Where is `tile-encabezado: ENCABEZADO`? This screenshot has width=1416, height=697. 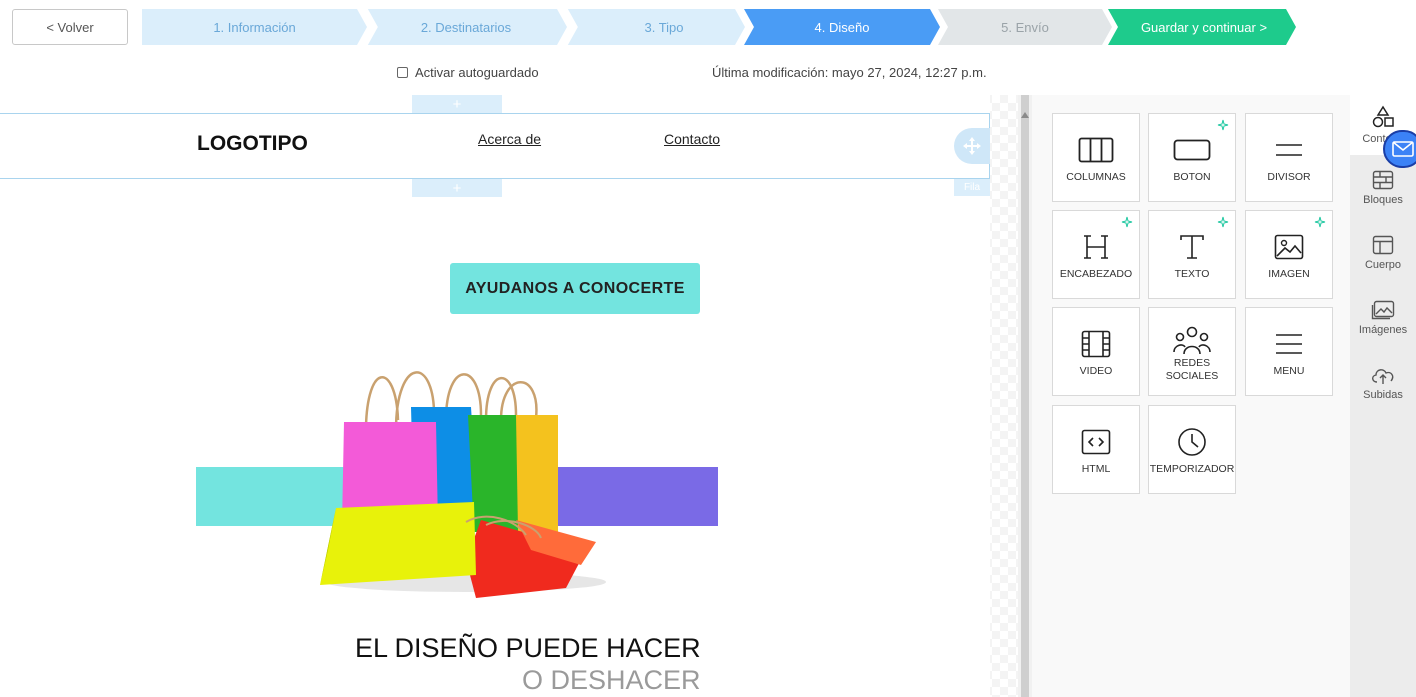 tile-encabezado: ENCABEZADO is located at coordinates (1096, 254).